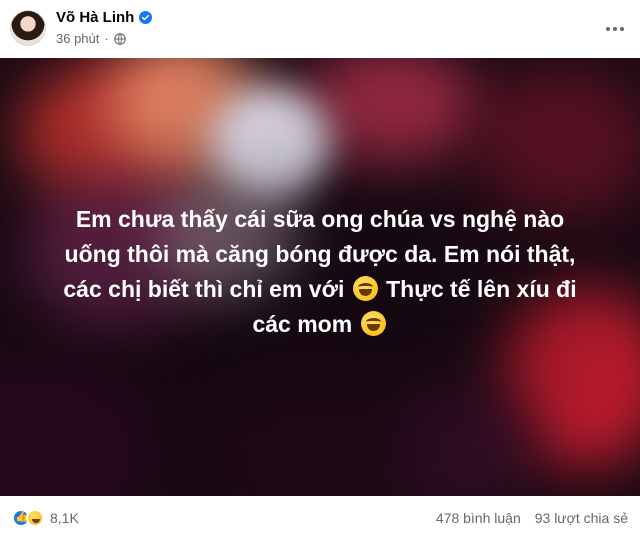  Describe the element at coordinates (119, 38) in the screenshot. I see `globe-icon` at that location.